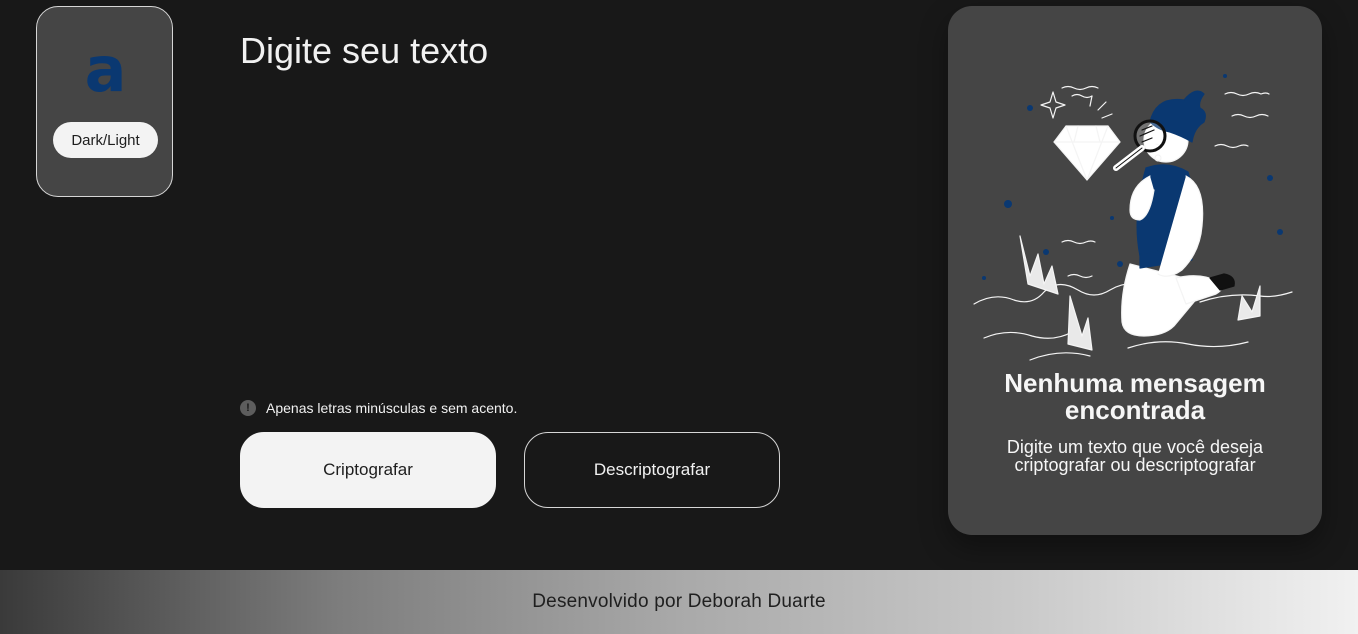  I want to click on footer: Desenvolvido por Deborah Duarte, so click(679, 602).